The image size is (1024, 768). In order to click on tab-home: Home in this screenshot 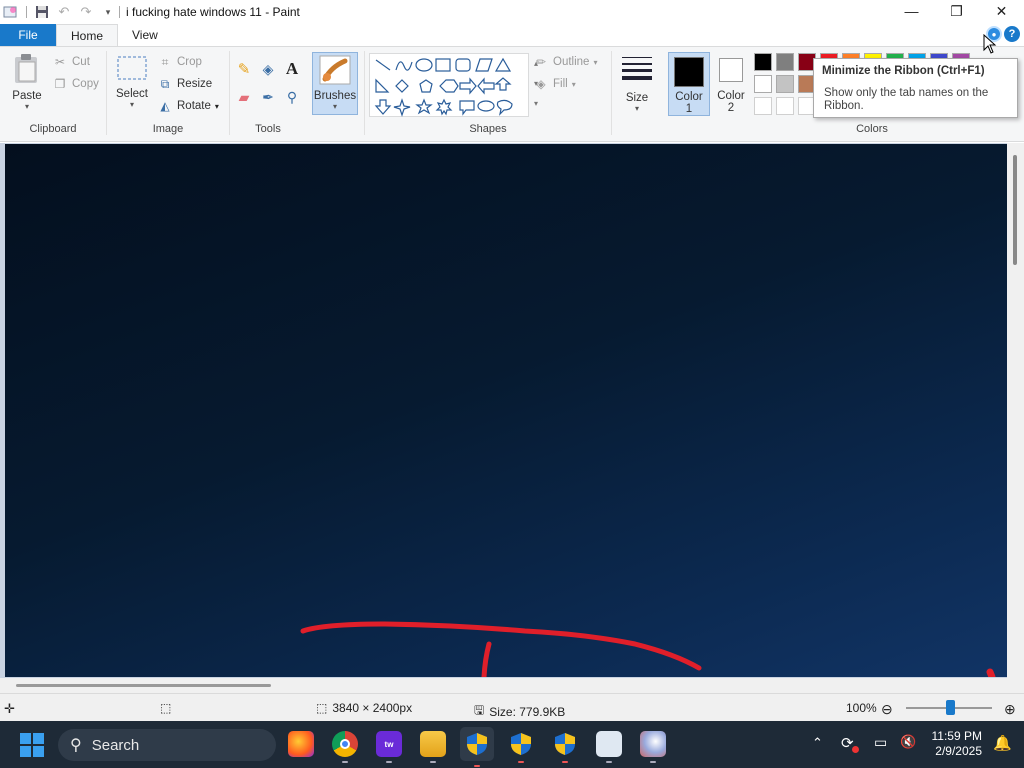, I will do `click(87, 35)`.